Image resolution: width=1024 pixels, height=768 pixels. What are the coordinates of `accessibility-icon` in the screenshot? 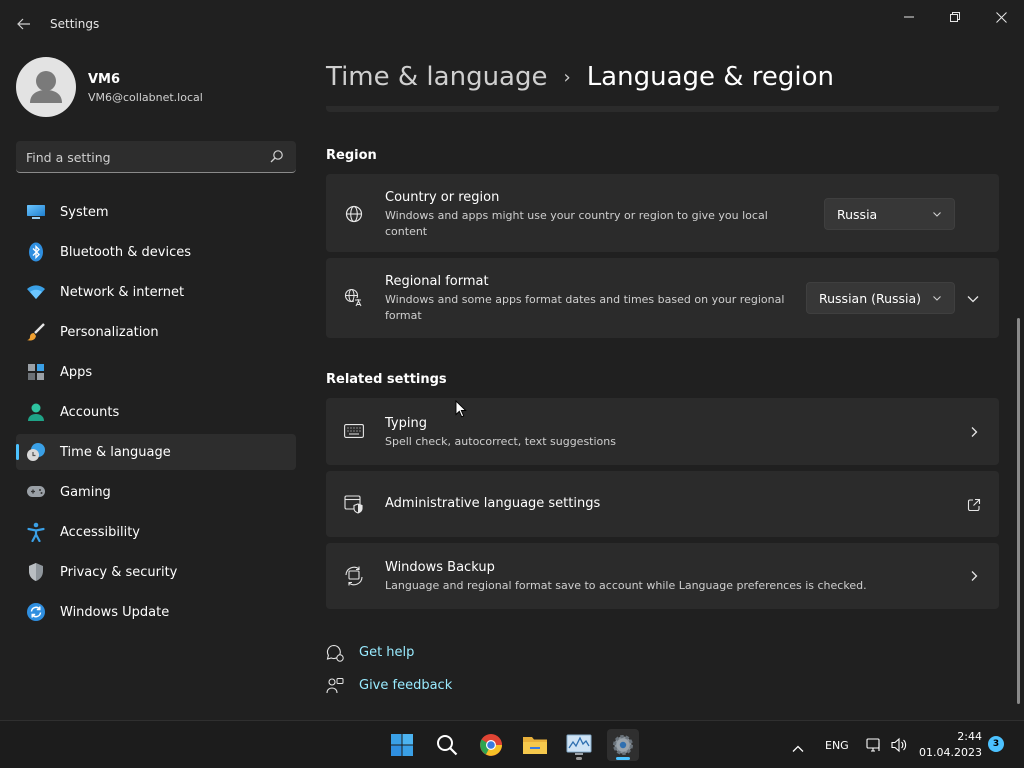 It's located at (36, 532).